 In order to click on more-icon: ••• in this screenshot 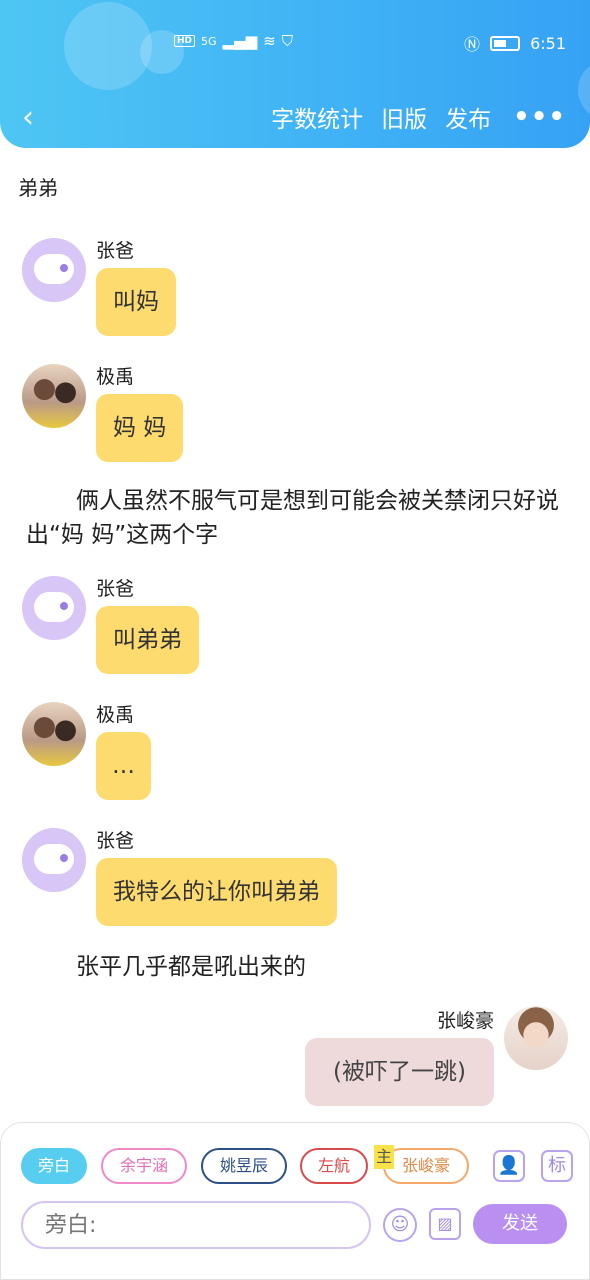, I will do `click(539, 117)`.